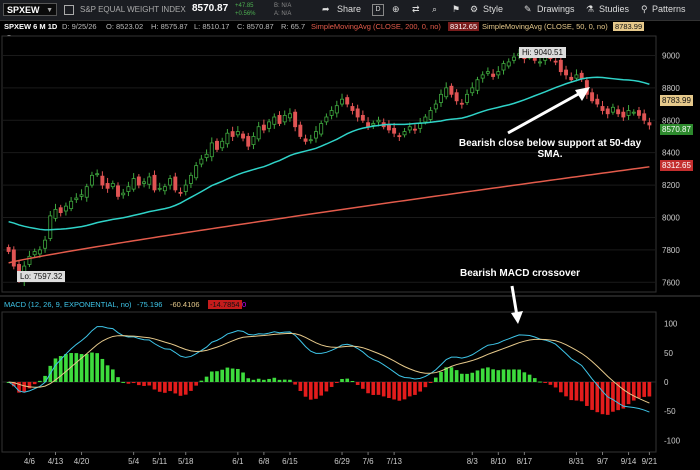  What do you see at coordinates (30, 461) in the screenshot?
I see `x-tick-label: 4/6` at bounding box center [30, 461].